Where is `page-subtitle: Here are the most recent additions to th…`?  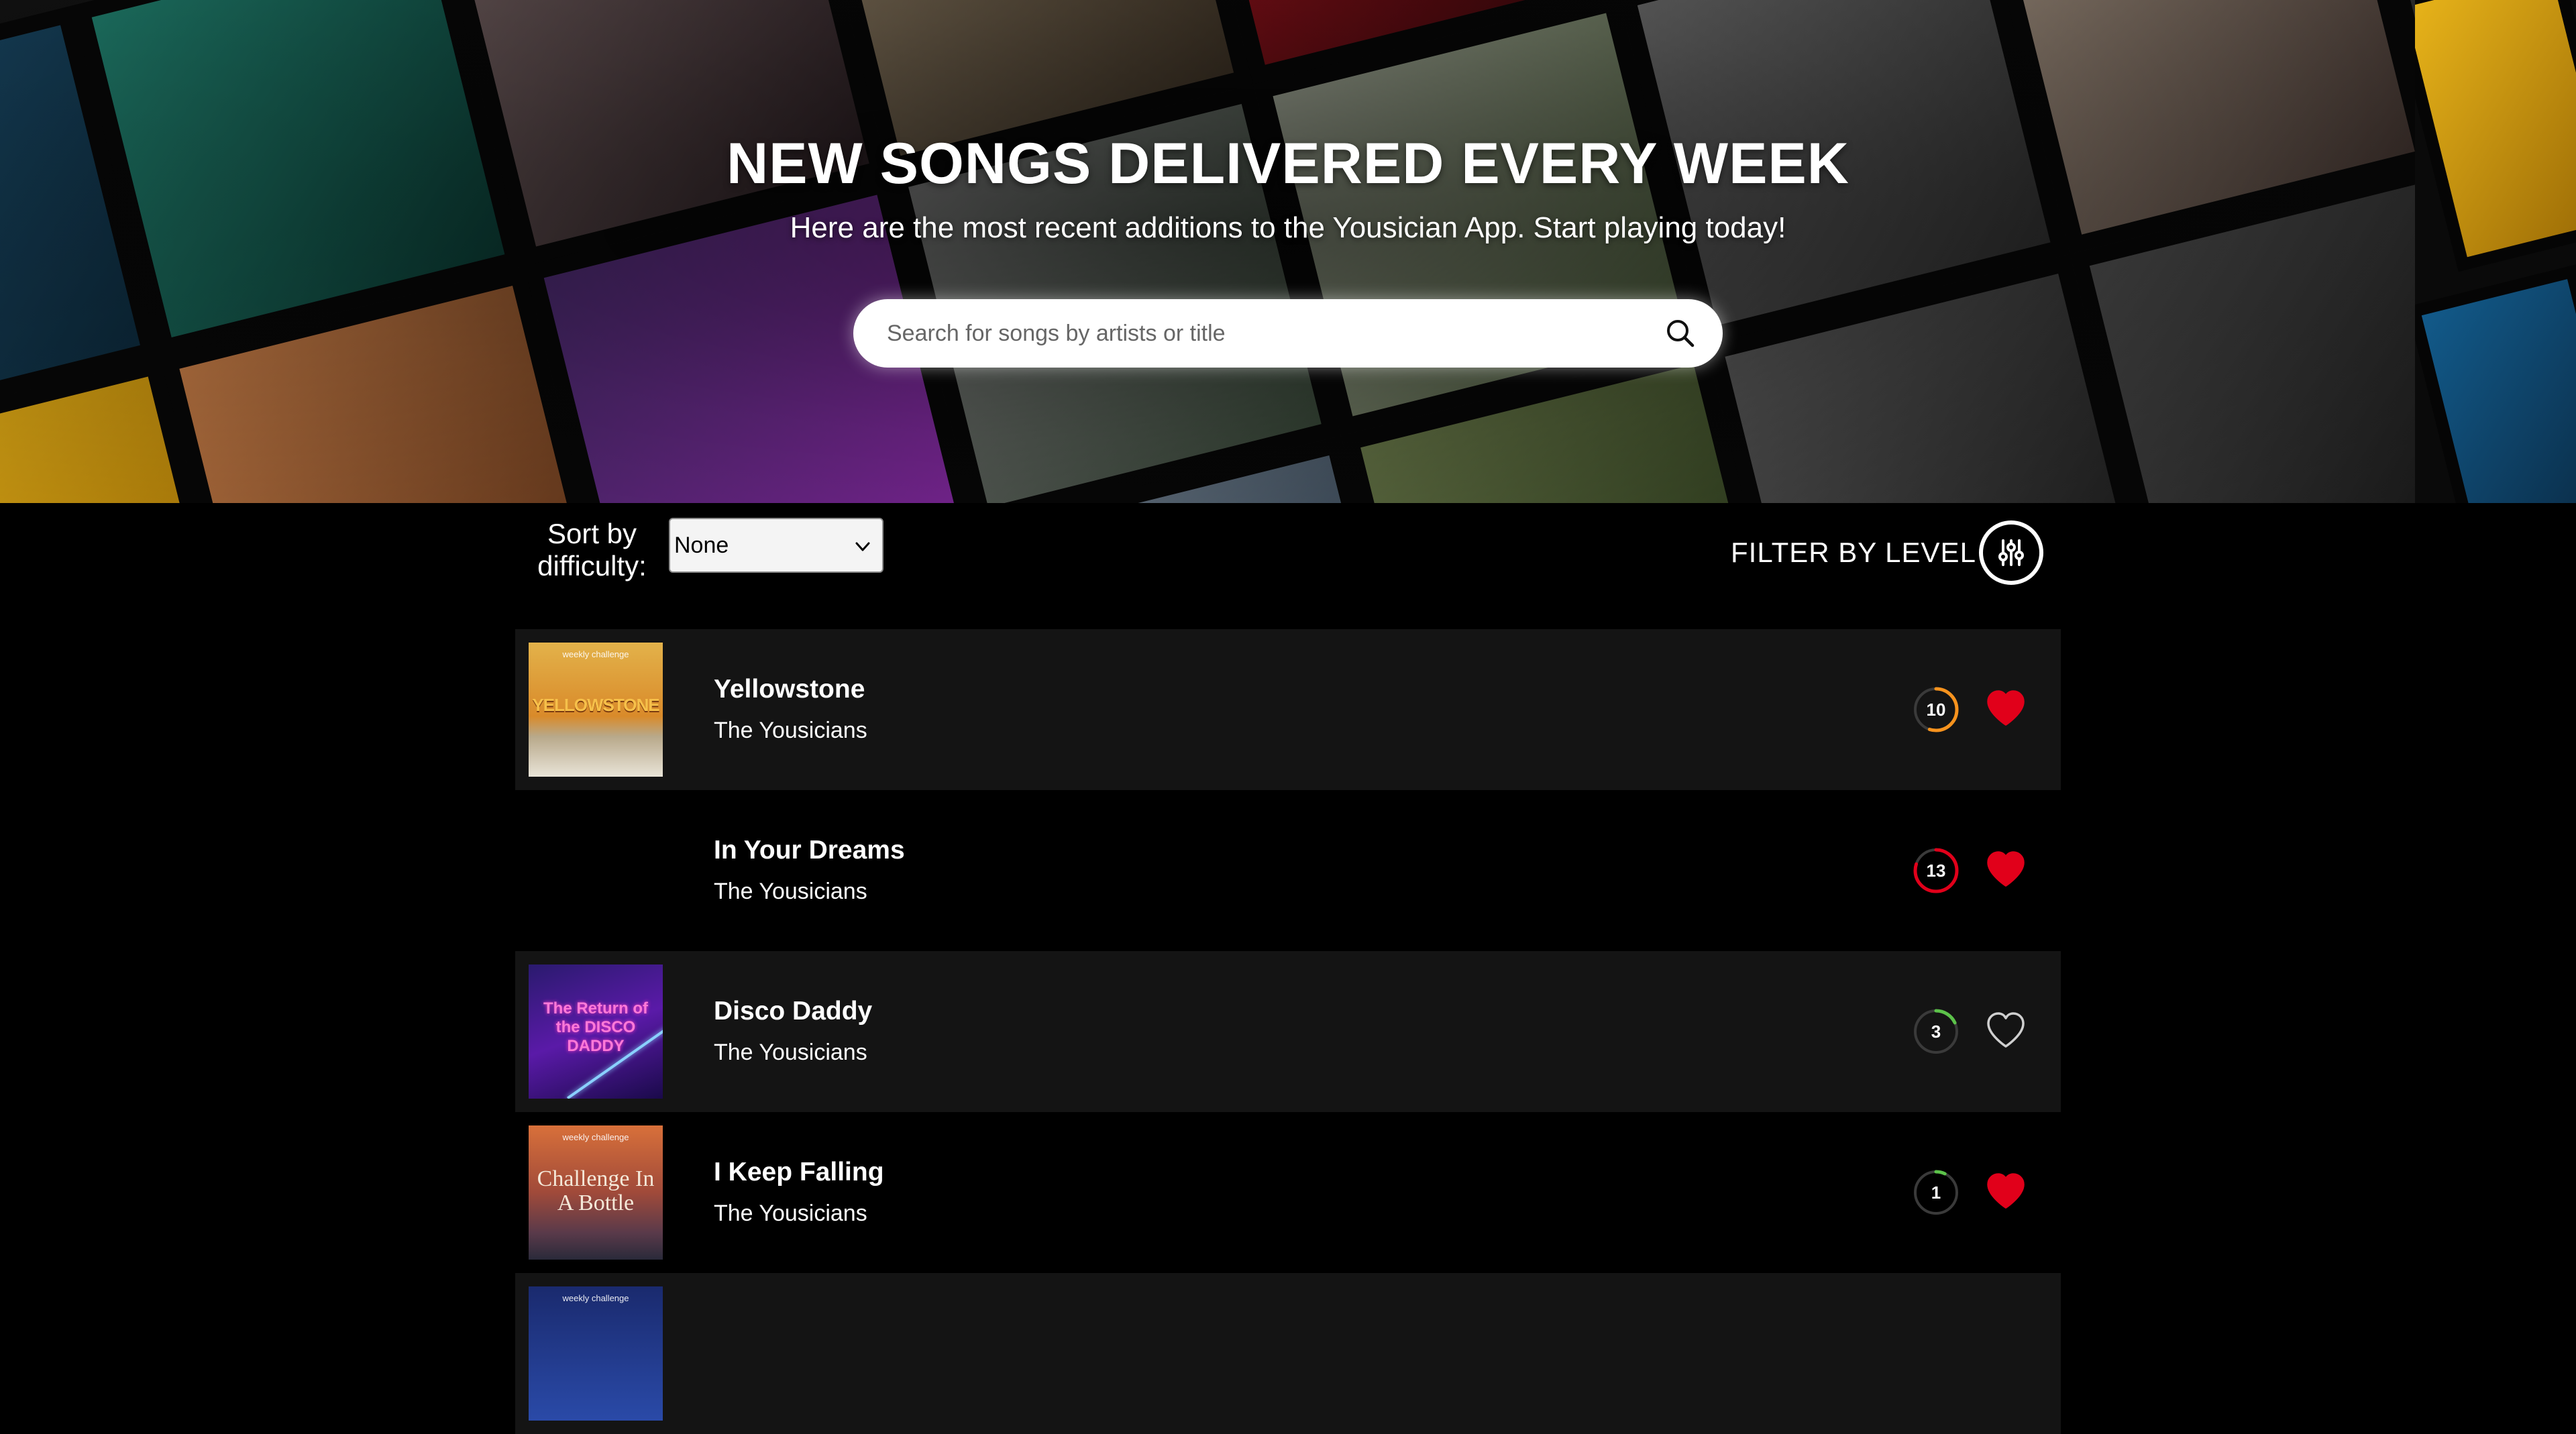 page-subtitle: Here are the most recent additions to th… is located at coordinates (1288, 227).